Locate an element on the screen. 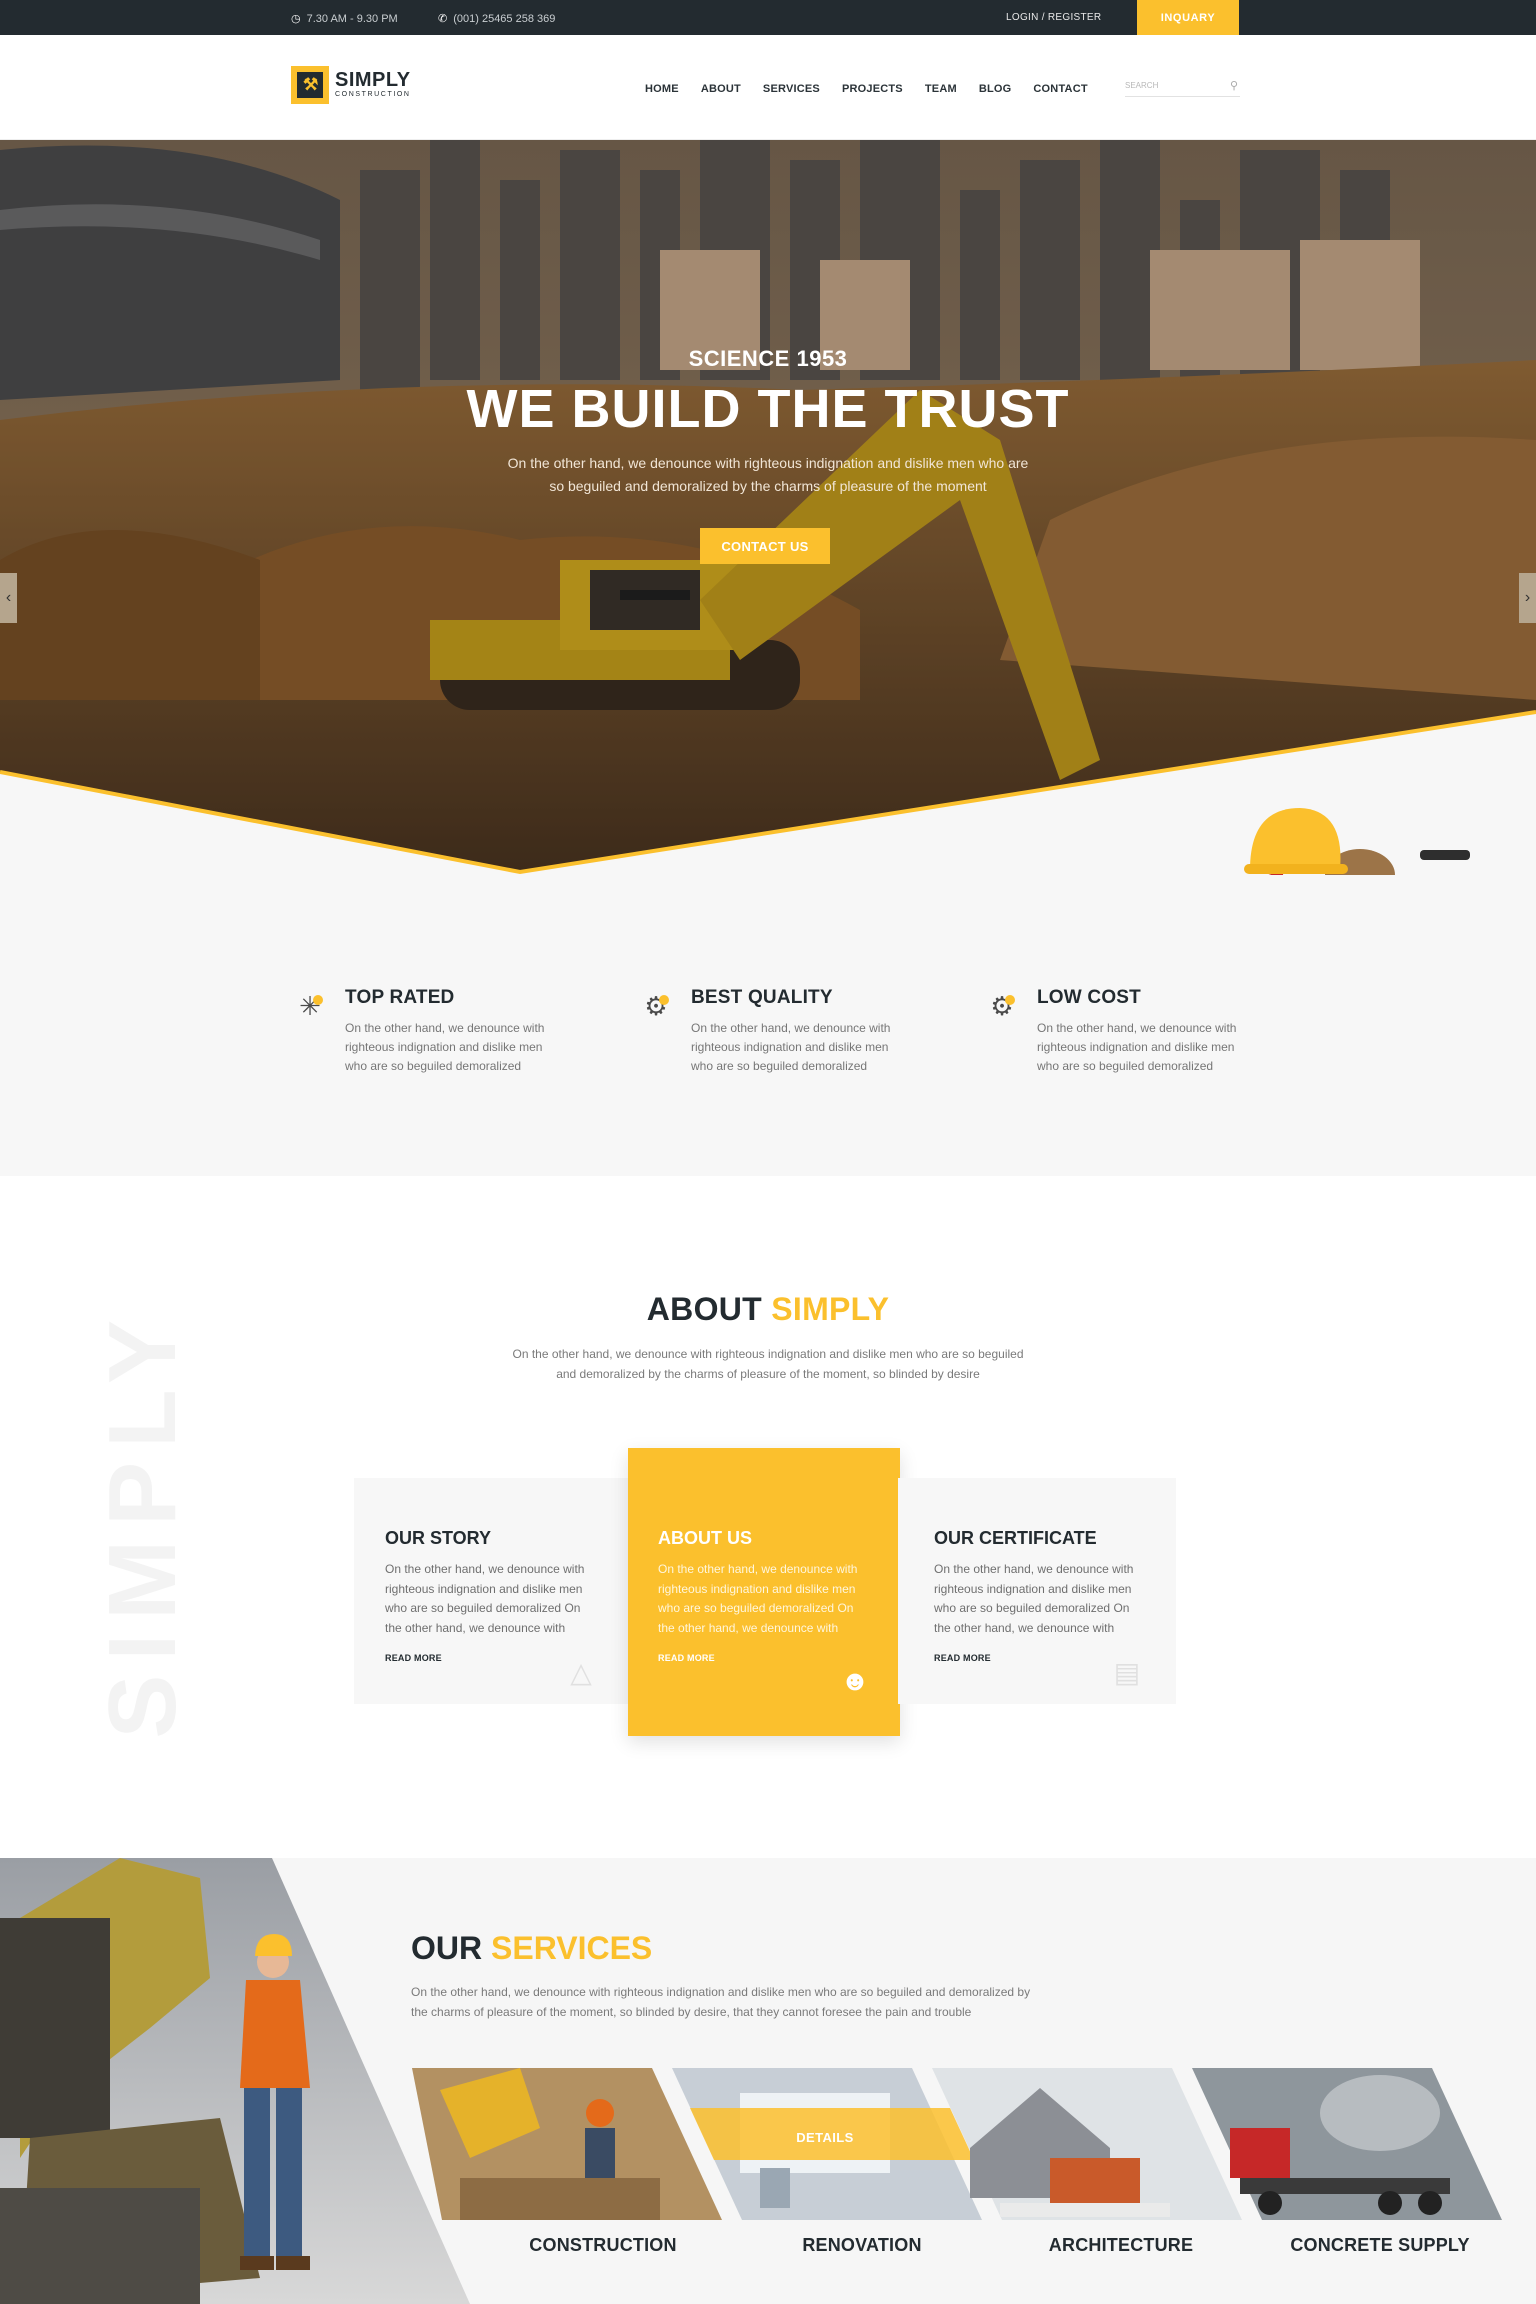 Image resolution: width=1536 pixels, height=2304 pixels. phone-icon: ✆ is located at coordinates (443, 19).